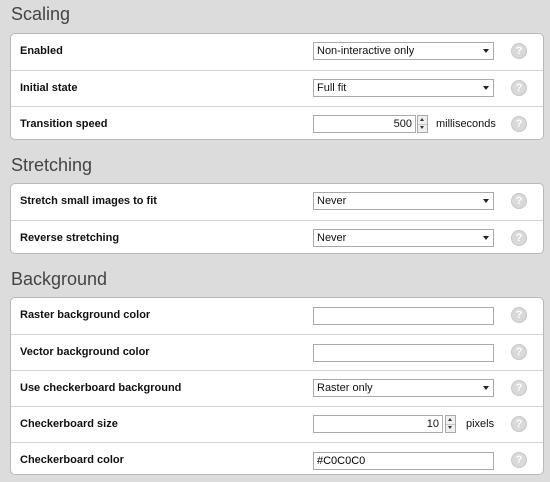  What do you see at coordinates (403, 238) in the screenshot?
I see `reverse-stretching-select: Never` at bounding box center [403, 238].